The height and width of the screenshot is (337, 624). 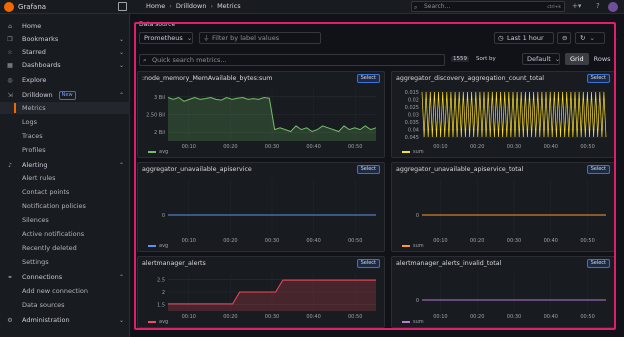 I want to click on sidebar-item-logs: Logs, so click(x=65, y=122).